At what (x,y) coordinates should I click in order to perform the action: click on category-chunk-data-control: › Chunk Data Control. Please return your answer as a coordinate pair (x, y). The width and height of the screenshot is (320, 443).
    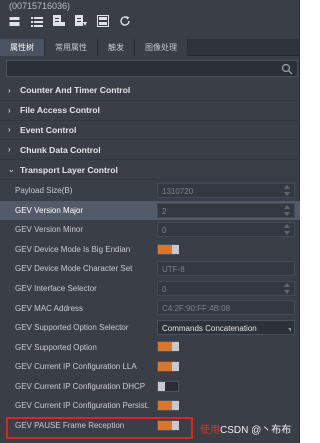
    Looking at the image, I should click on (150, 150).